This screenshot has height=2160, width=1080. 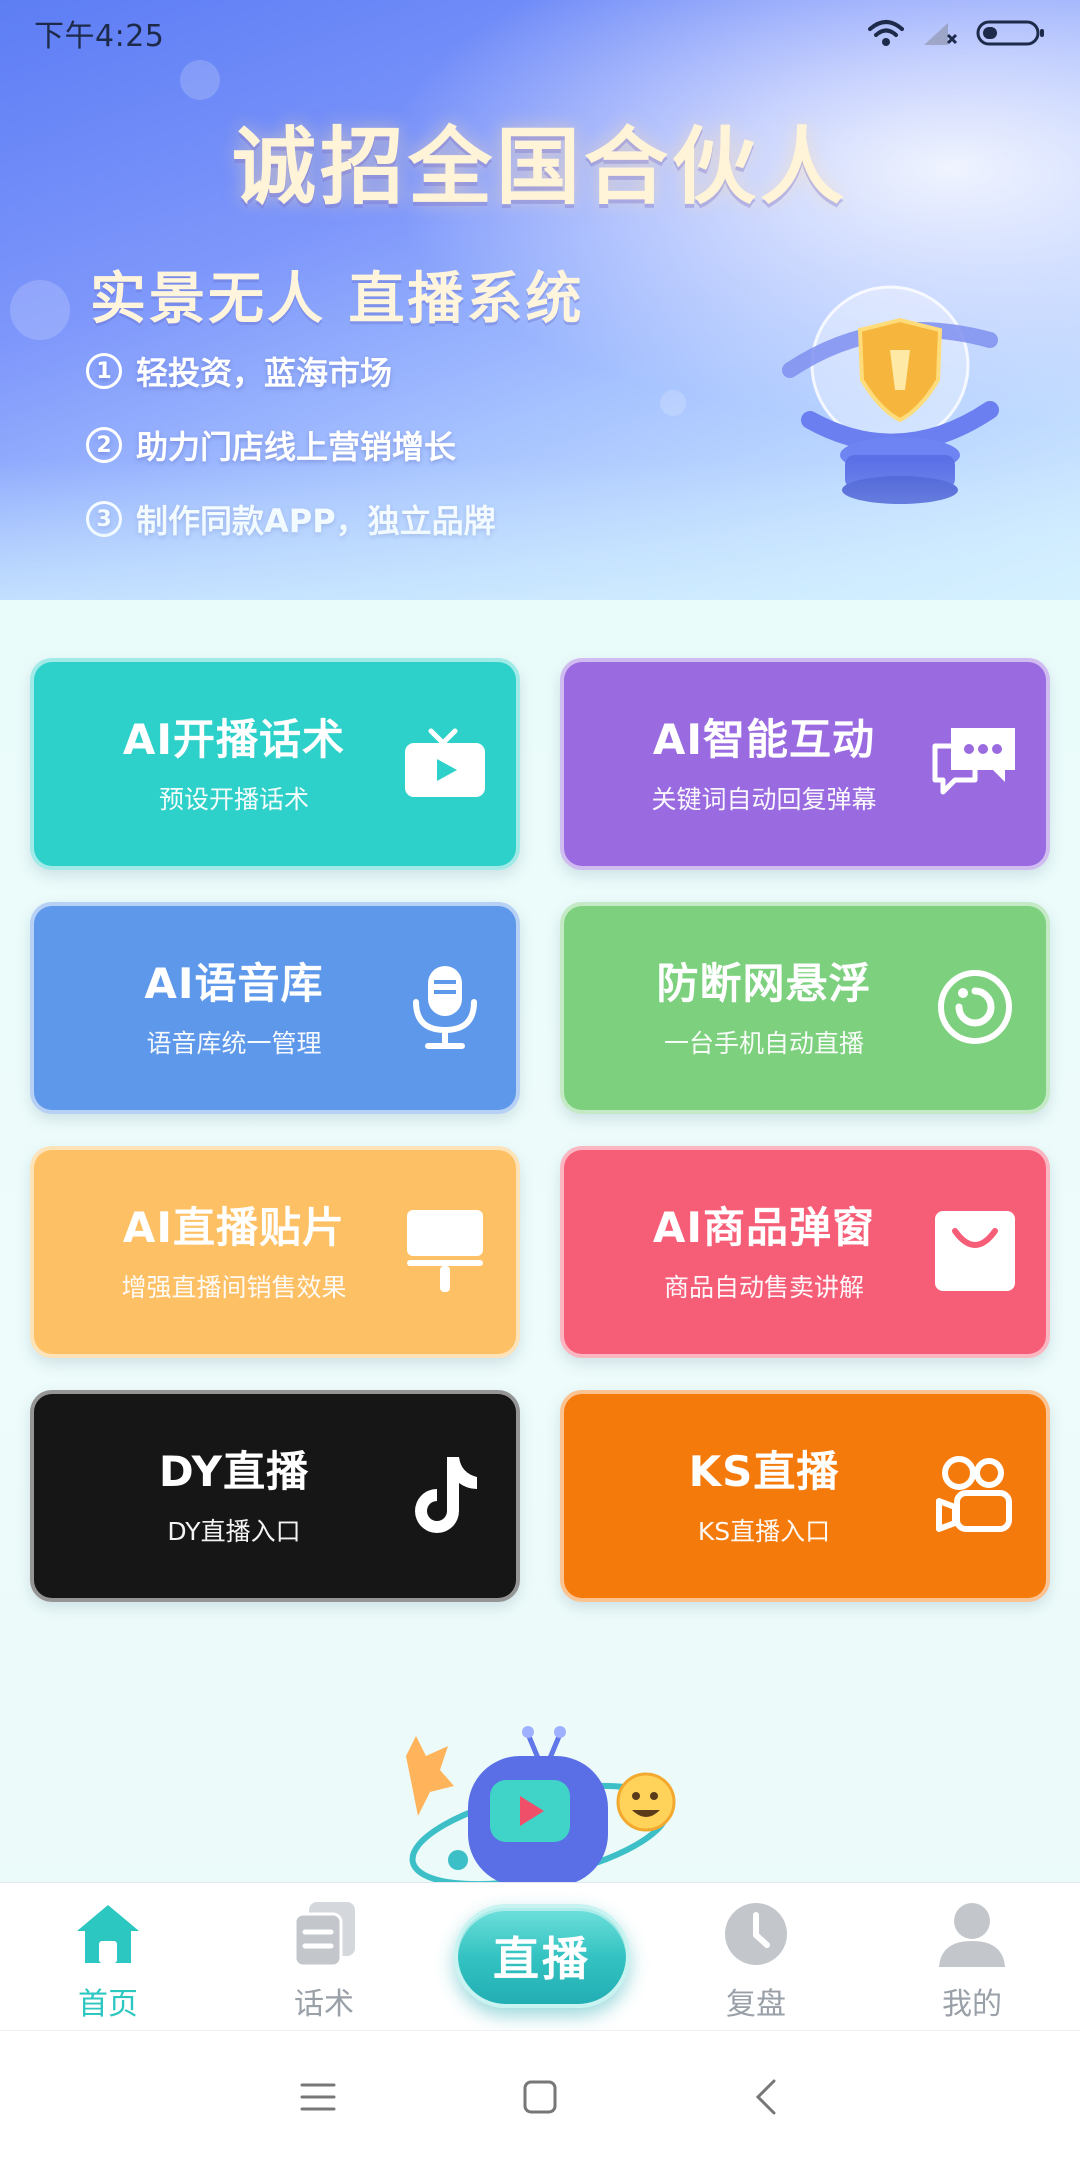 I want to click on nav-item-script: 话术, so click(x=324, y=1957).